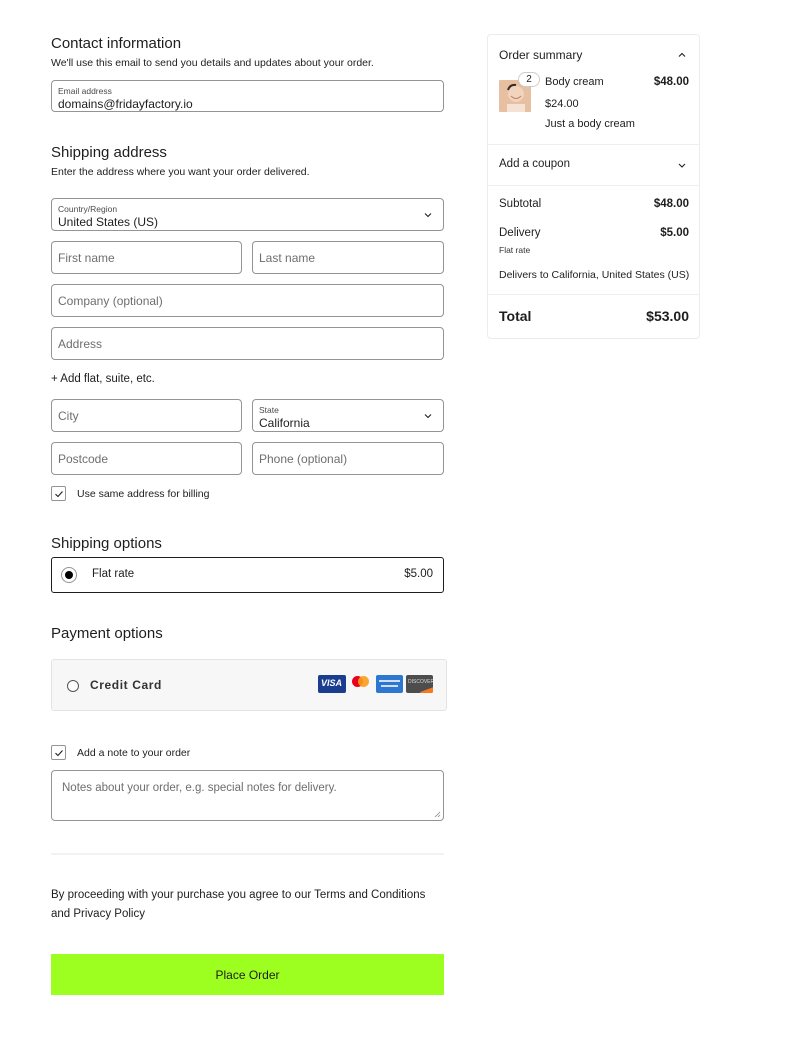 The image size is (800, 1040). What do you see at coordinates (83, 458) in the screenshot?
I see `postcode-placeholder: Postcode` at bounding box center [83, 458].